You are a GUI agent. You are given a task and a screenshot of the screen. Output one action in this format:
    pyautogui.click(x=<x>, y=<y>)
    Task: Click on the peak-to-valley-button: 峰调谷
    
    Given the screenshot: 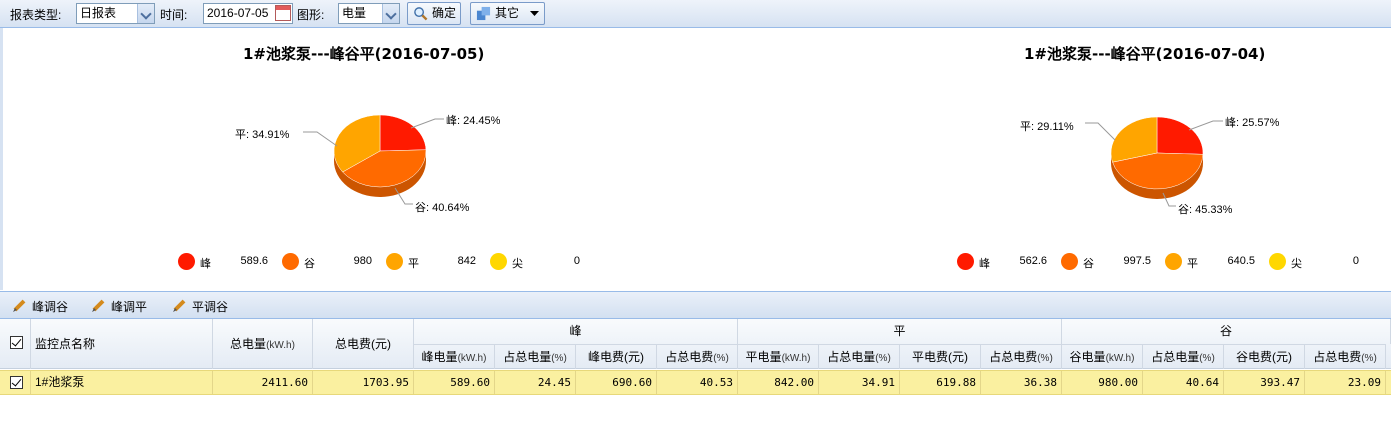 What is the action you would take?
    pyautogui.click(x=41, y=306)
    